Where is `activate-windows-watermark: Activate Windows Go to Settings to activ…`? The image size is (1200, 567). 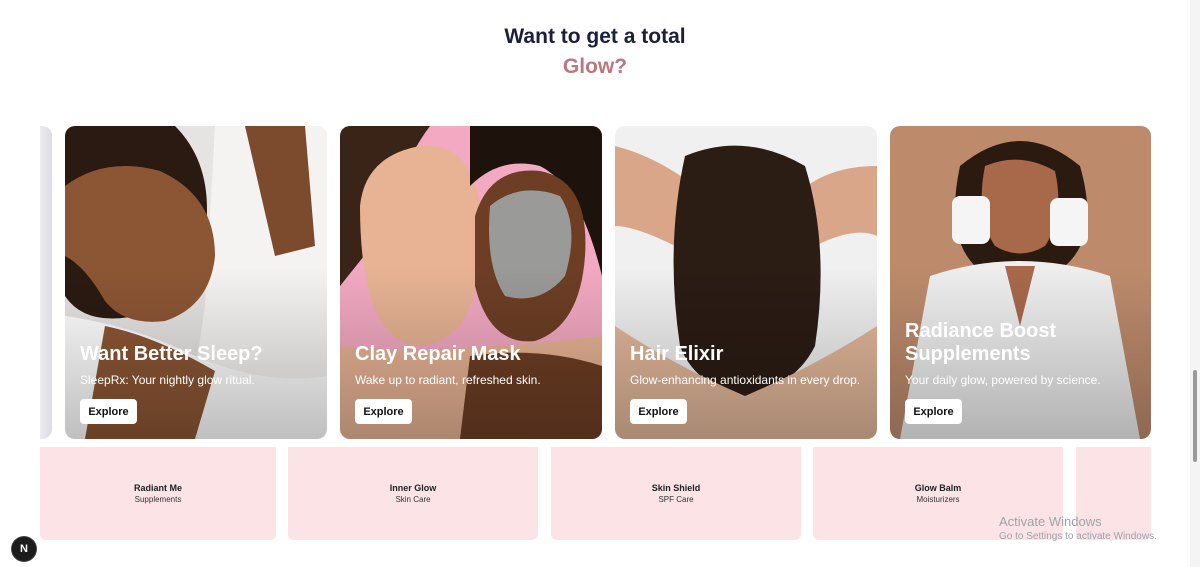
activate-windows-watermark: Activate Windows Go to Settings to activ… is located at coordinates (1078, 529).